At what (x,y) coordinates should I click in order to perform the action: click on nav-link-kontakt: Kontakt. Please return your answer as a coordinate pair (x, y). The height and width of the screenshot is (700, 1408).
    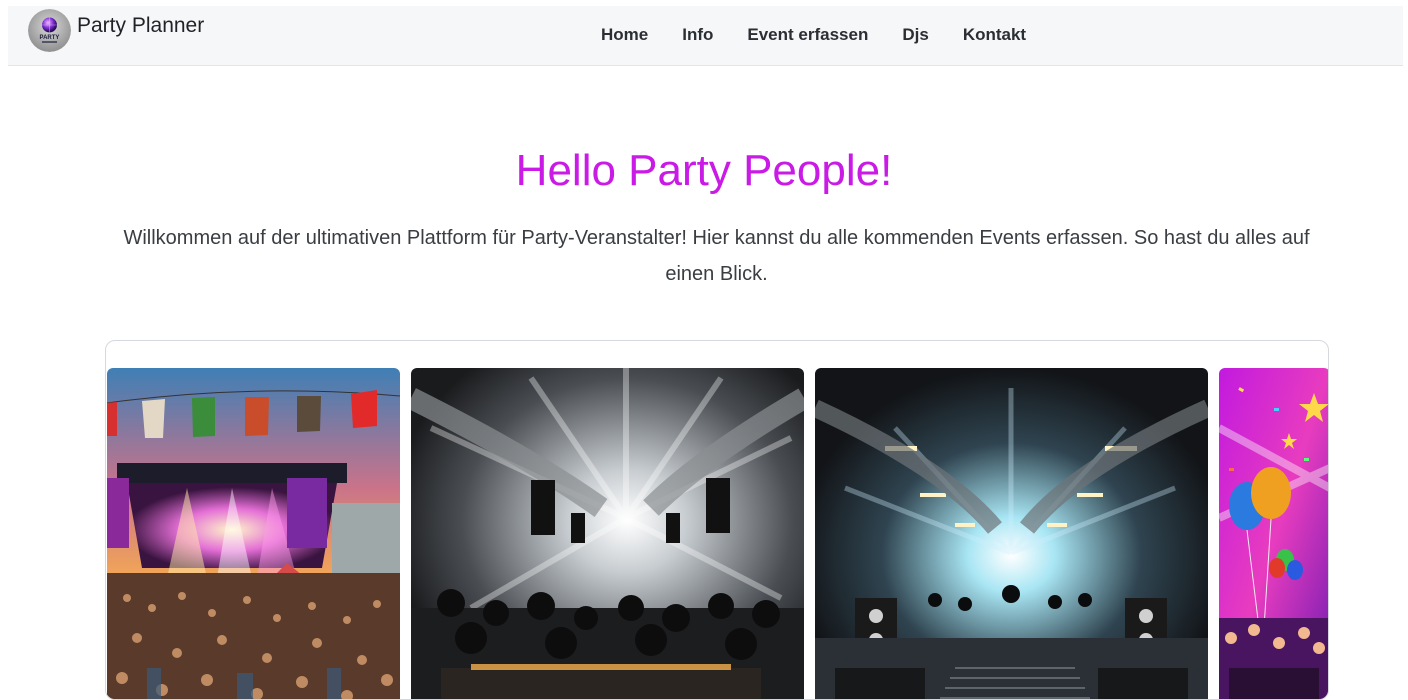
    Looking at the image, I should click on (994, 35).